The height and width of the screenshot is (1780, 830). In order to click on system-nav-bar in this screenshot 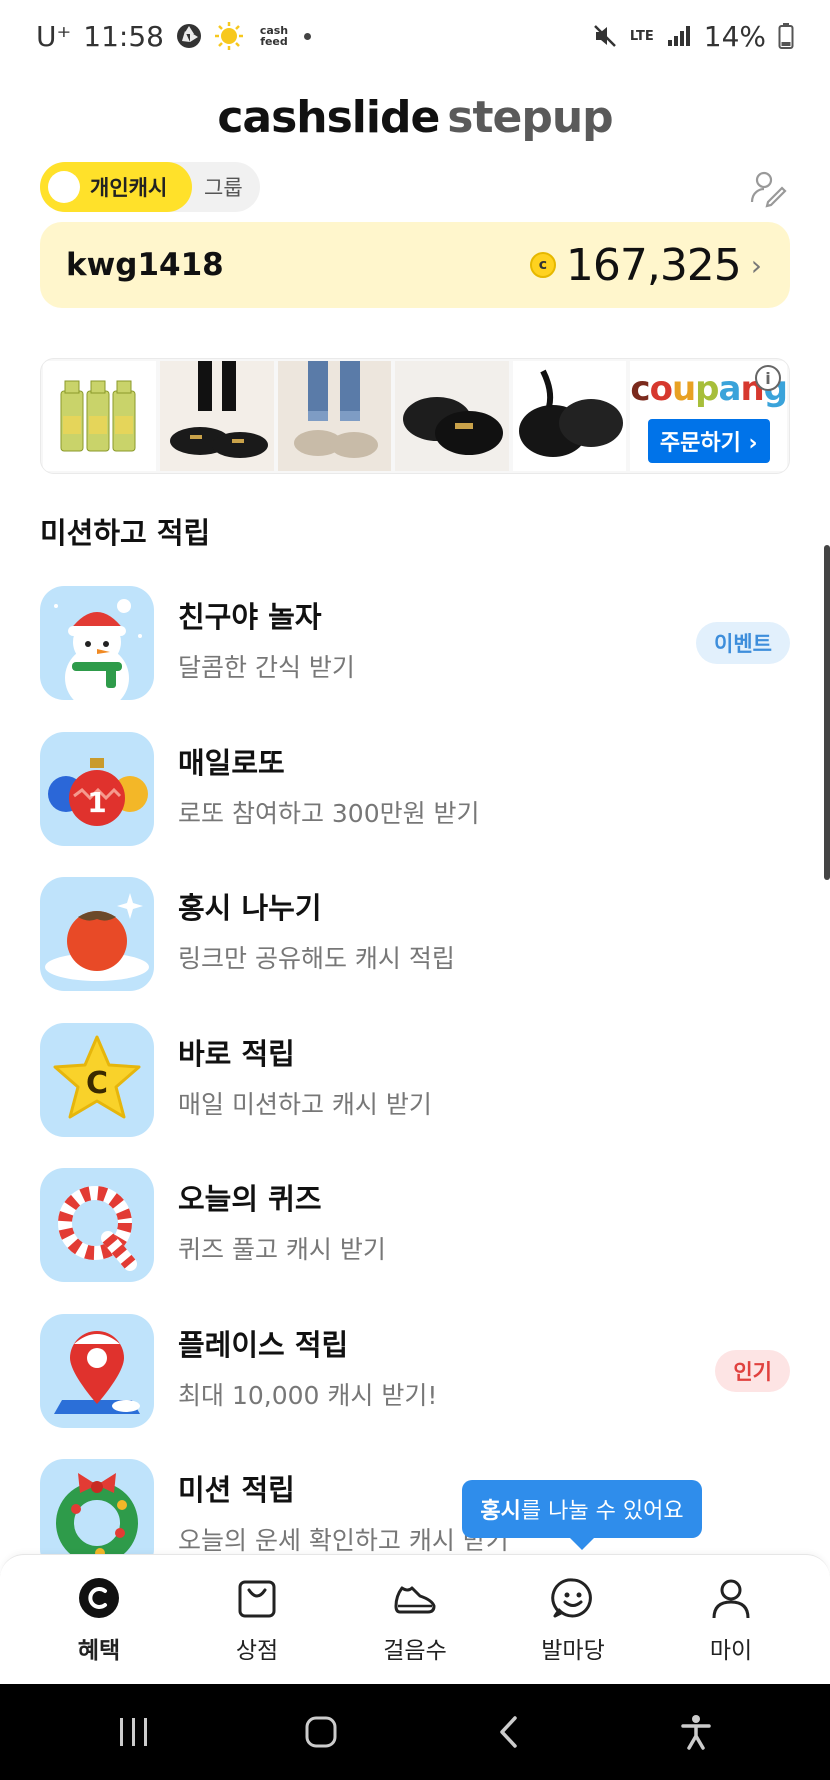, I will do `click(415, 1732)`.